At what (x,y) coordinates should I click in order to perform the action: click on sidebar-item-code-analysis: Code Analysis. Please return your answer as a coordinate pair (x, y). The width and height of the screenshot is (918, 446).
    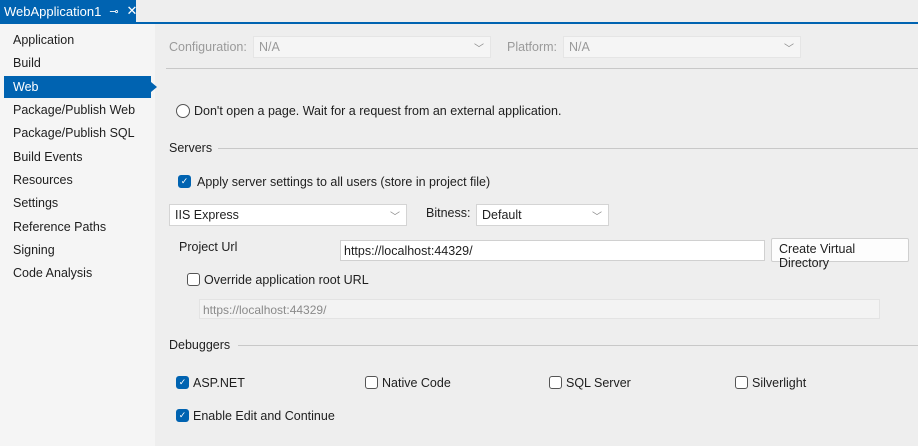
    Looking at the image, I should click on (77, 273).